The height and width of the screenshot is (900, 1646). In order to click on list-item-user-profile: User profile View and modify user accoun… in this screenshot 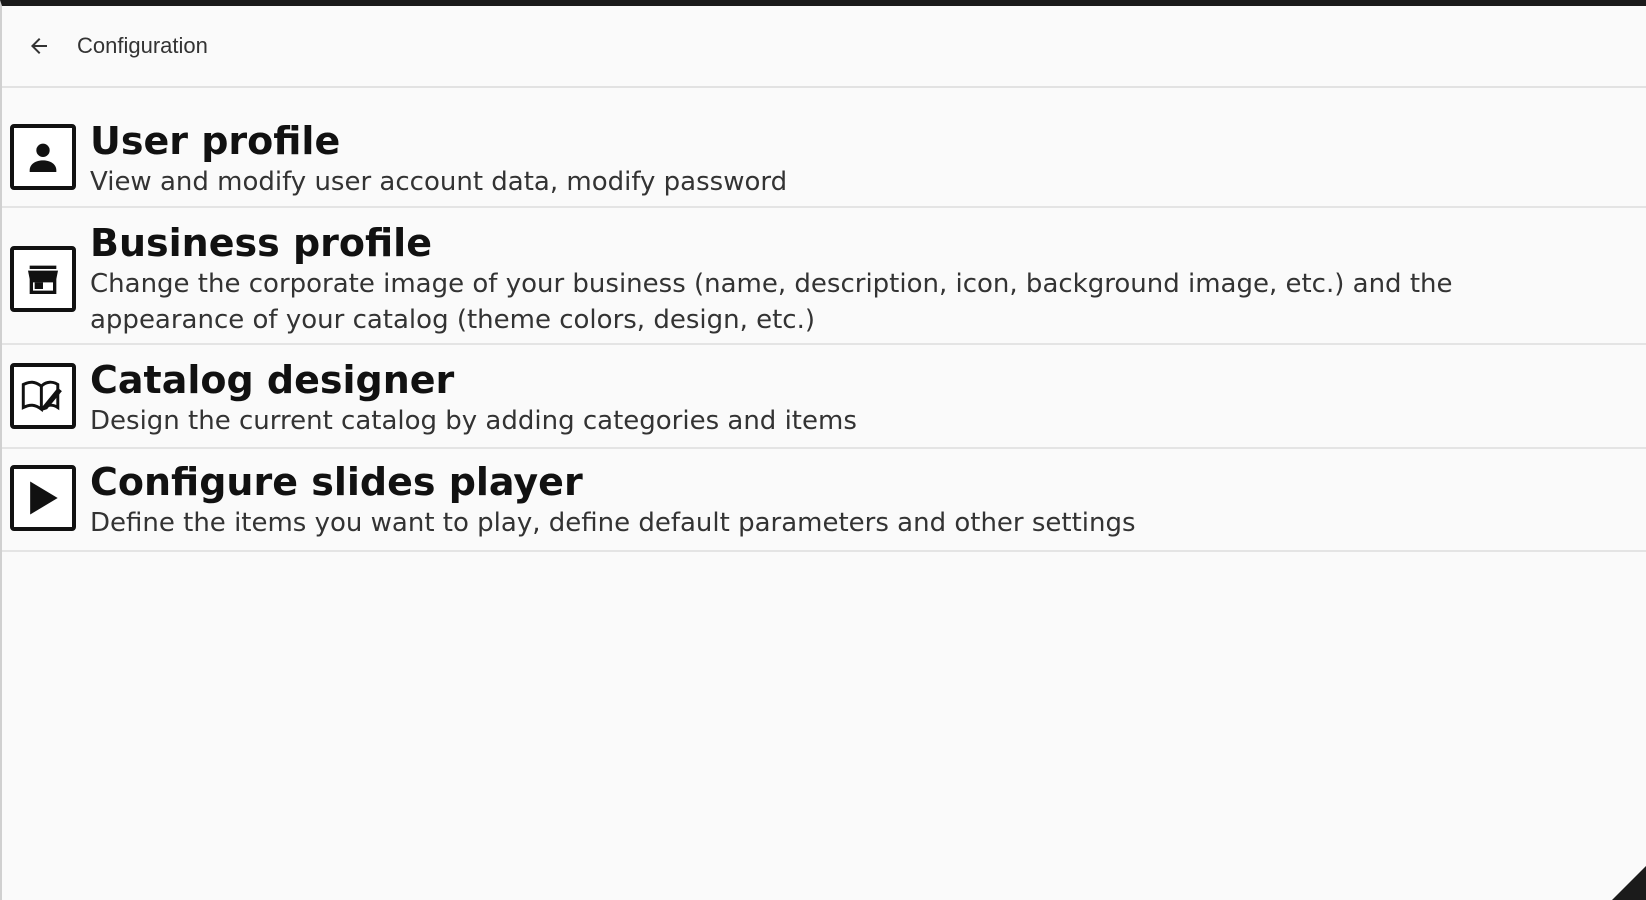, I will do `click(824, 148)`.